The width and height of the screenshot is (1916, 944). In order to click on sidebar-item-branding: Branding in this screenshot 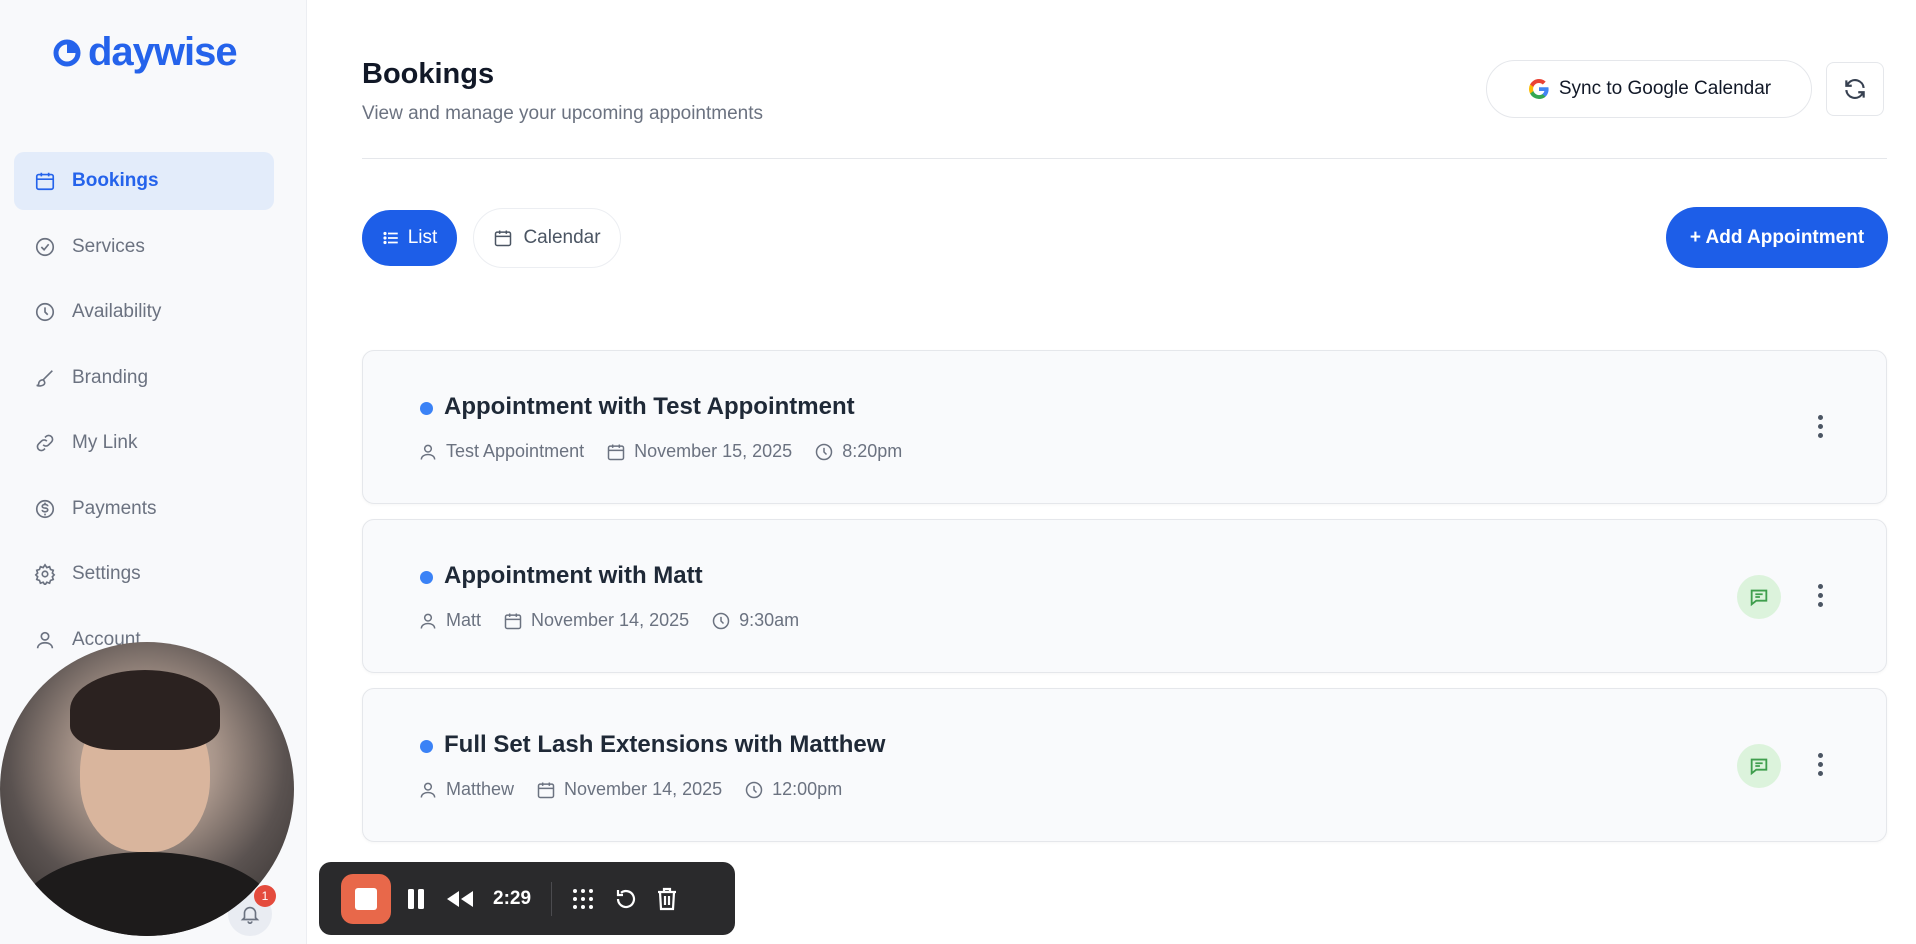, I will do `click(144, 378)`.